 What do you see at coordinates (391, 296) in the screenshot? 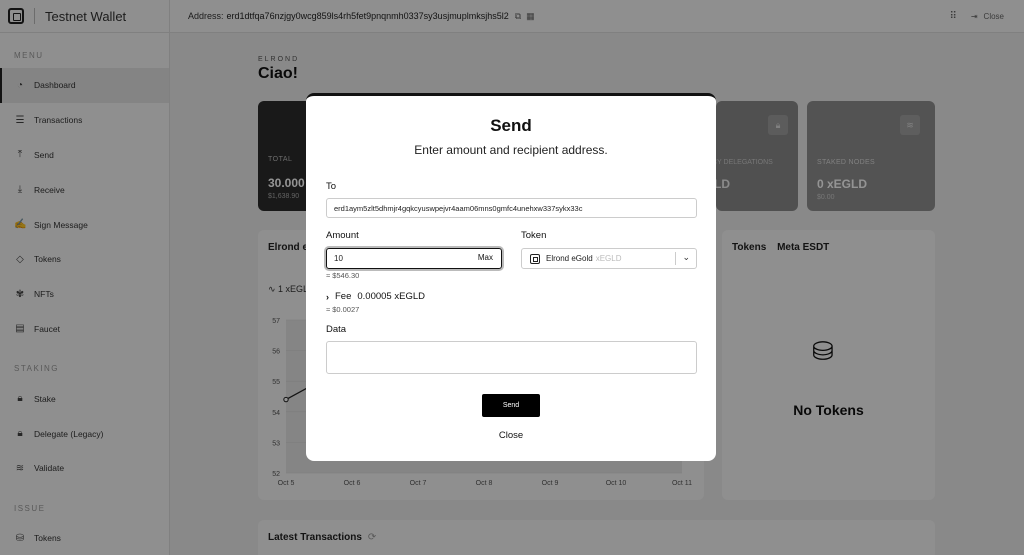
I see `fee-value: 0.00005 xEGLD` at bounding box center [391, 296].